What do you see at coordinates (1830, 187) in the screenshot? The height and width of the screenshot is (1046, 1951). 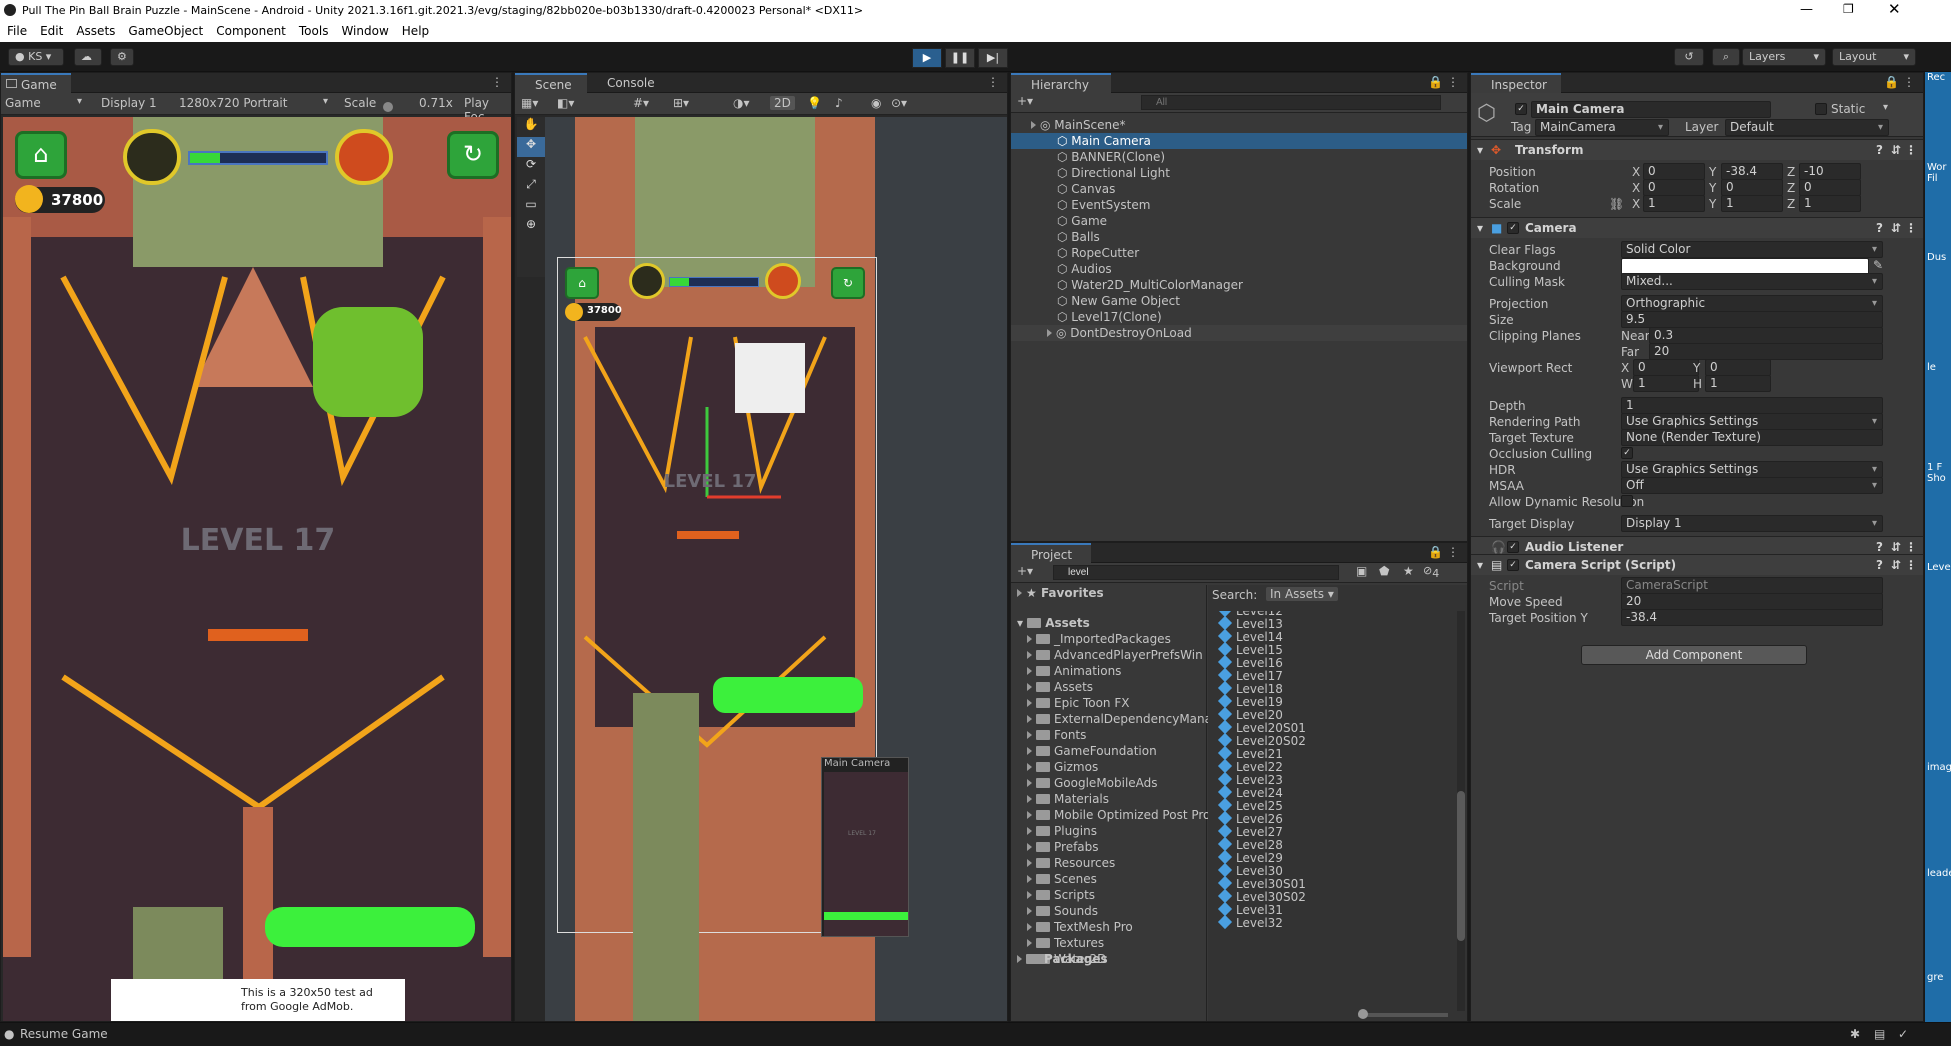 I see `rotation-z-field: 0` at bounding box center [1830, 187].